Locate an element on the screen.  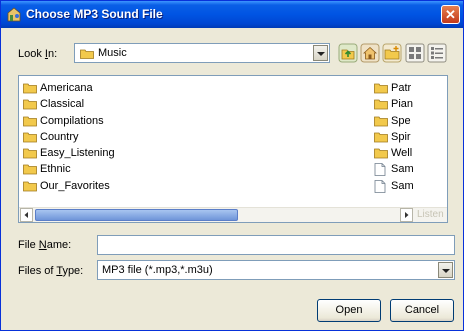
horizontal-scrollbar: Listen is located at coordinates (233, 214).